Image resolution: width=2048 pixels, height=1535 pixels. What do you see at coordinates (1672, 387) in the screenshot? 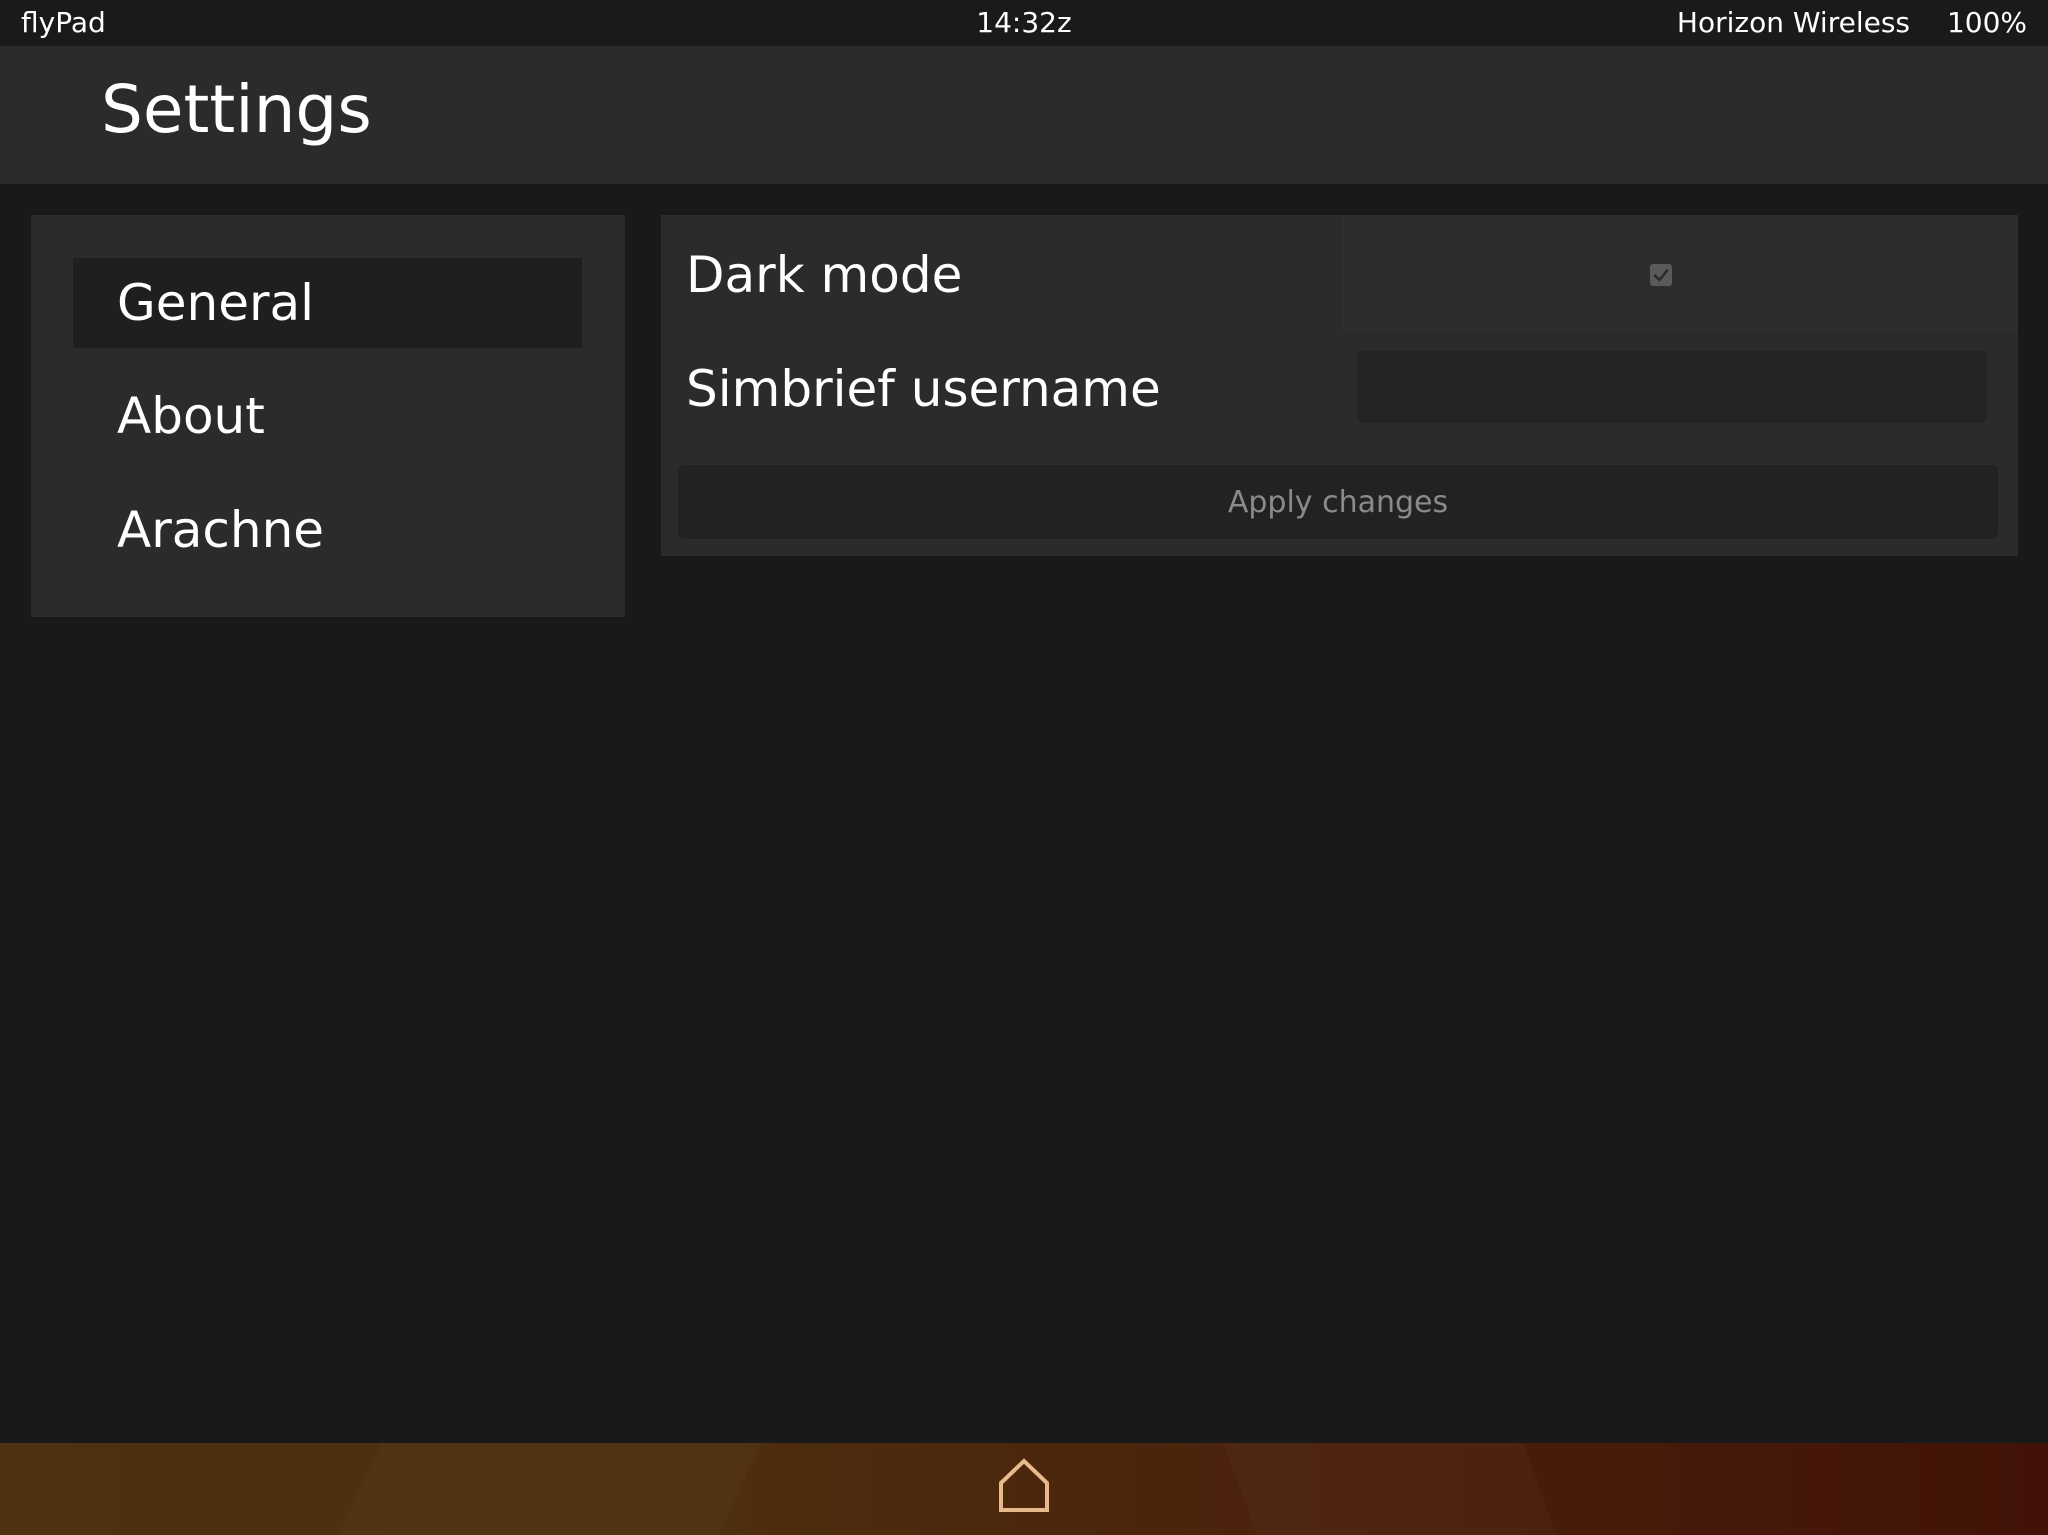
I see `simbrief-username-input` at bounding box center [1672, 387].